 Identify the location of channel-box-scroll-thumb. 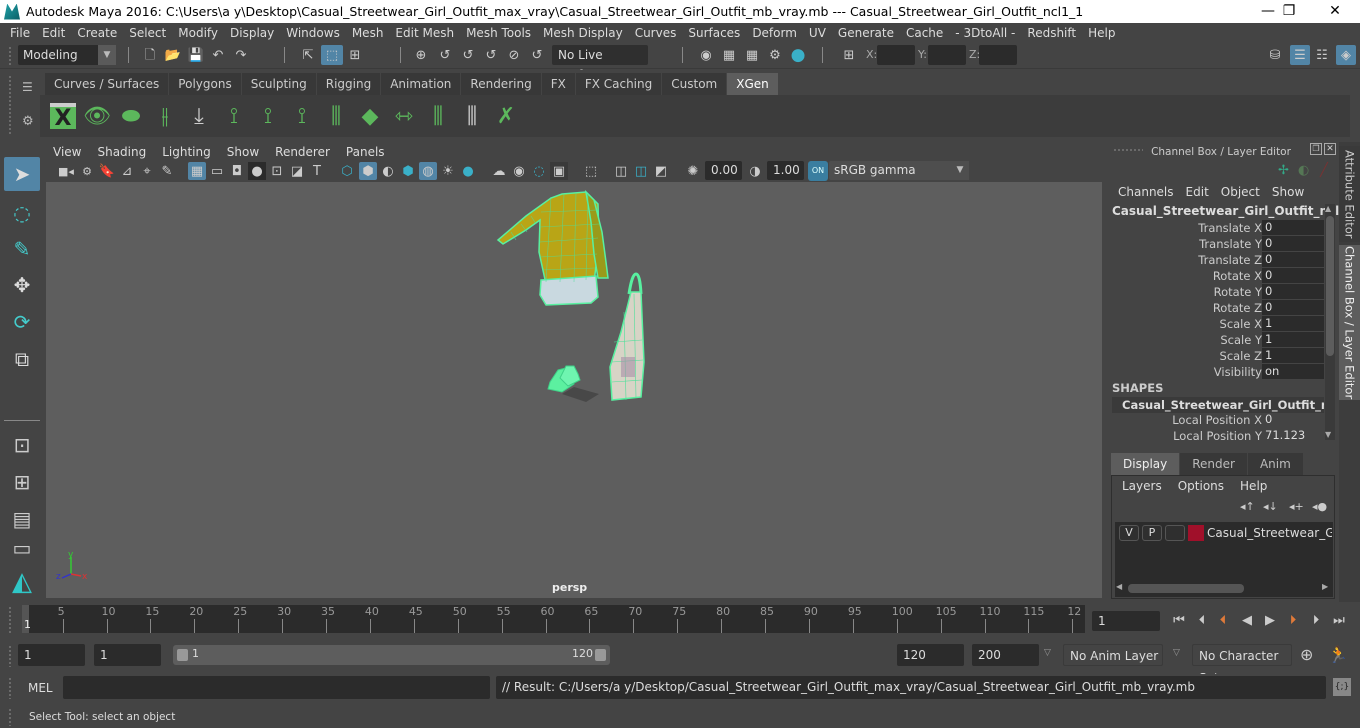
(1330, 286).